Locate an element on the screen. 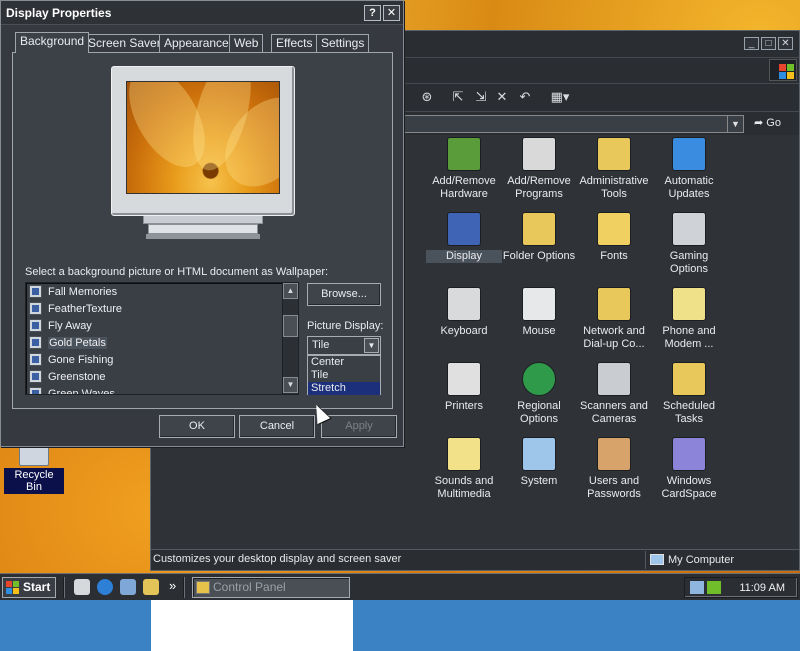 The width and height of the screenshot is (800, 651). show-desktop-icon is located at coordinates (82, 587).